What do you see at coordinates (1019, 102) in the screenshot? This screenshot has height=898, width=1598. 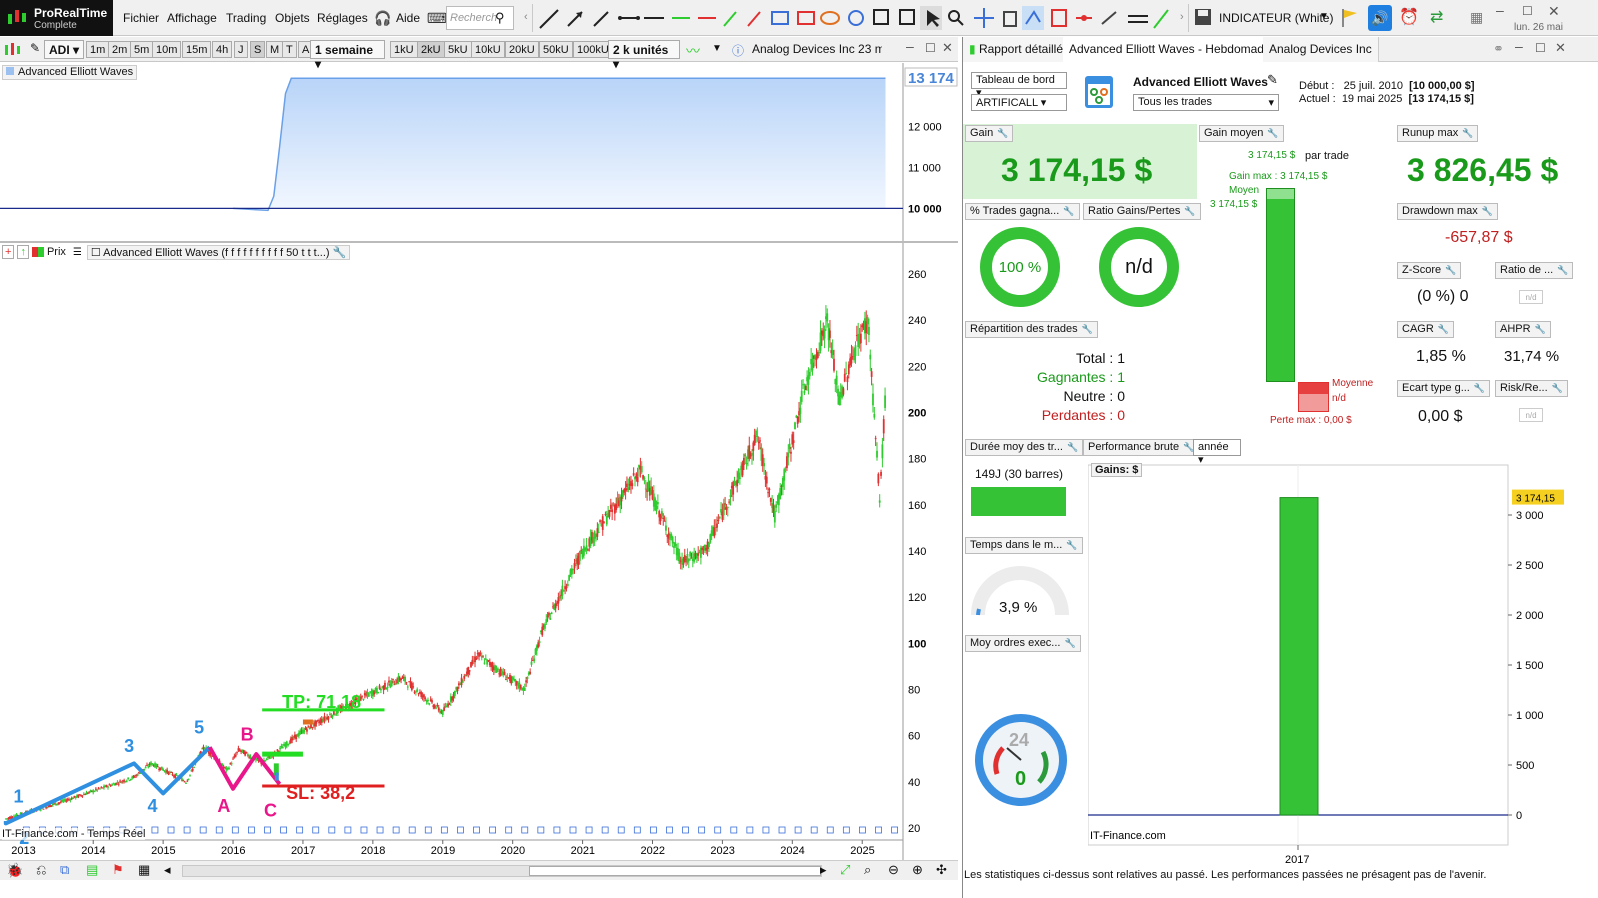 I see `account-select: ARTIFICALL ▾` at bounding box center [1019, 102].